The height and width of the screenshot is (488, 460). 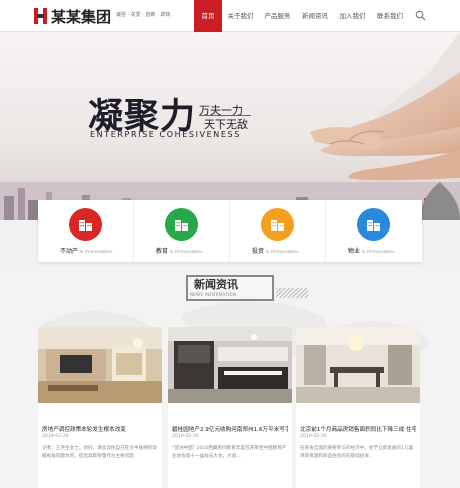 What do you see at coordinates (165, 134) in the screenshot?
I see `banner-english: ENTERPRISE COHESIVENESS` at bounding box center [165, 134].